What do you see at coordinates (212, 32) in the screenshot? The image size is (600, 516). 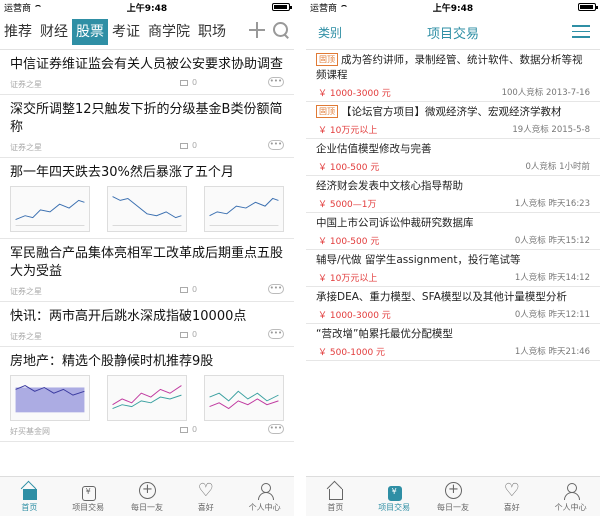 I see `tab-workplace: 职场` at bounding box center [212, 32].